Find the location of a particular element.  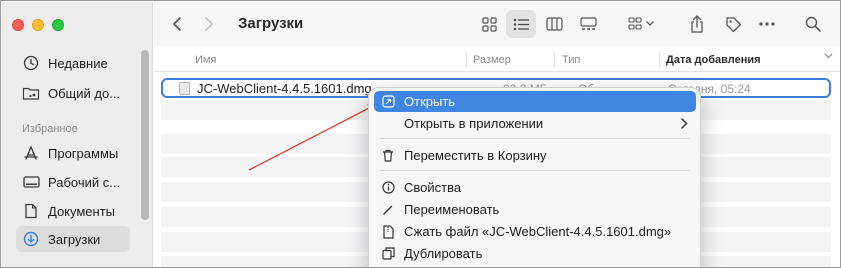

more-icon is located at coordinates (767, 24).